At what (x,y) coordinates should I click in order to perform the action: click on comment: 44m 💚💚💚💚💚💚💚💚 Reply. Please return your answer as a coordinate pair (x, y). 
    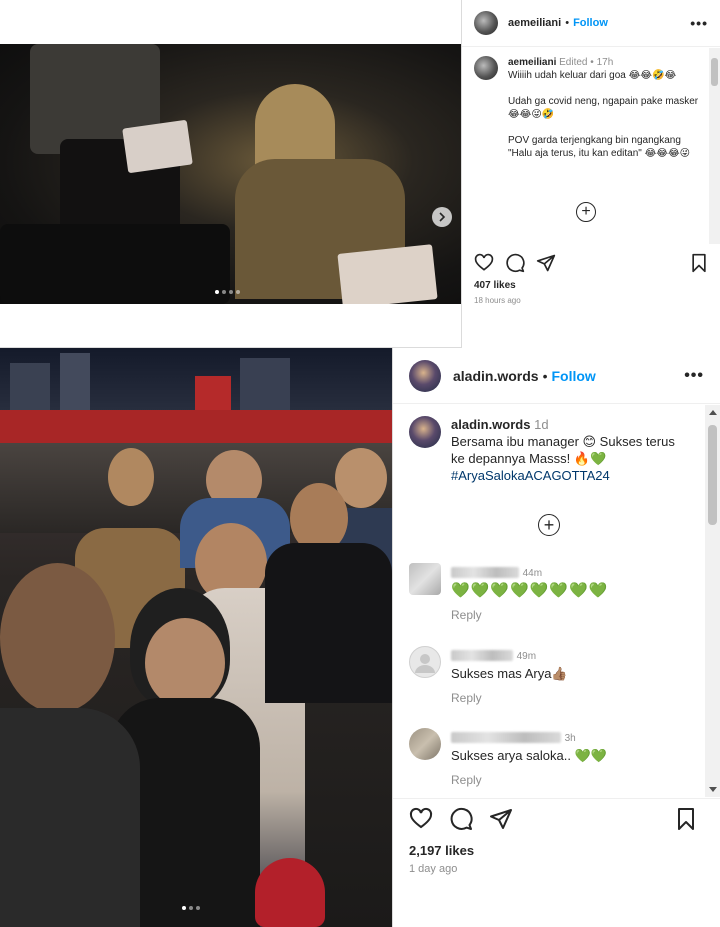
    Looking at the image, I should click on (508, 593).